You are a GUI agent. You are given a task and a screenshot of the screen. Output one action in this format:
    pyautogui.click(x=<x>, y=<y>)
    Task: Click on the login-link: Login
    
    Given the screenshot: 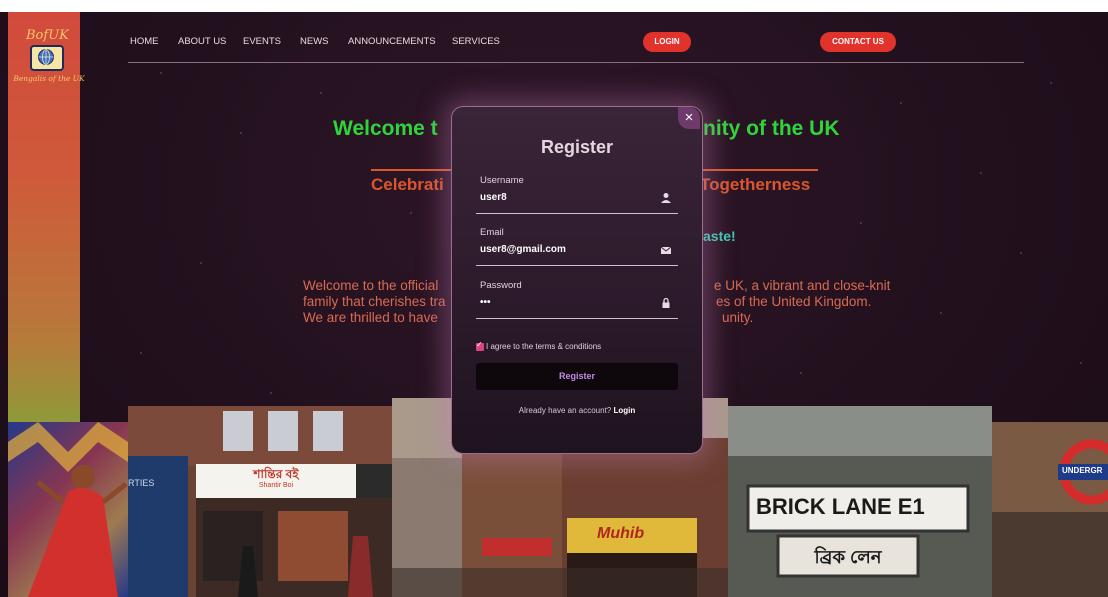 What is the action you would take?
    pyautogui.click(x=624, y=410)
    